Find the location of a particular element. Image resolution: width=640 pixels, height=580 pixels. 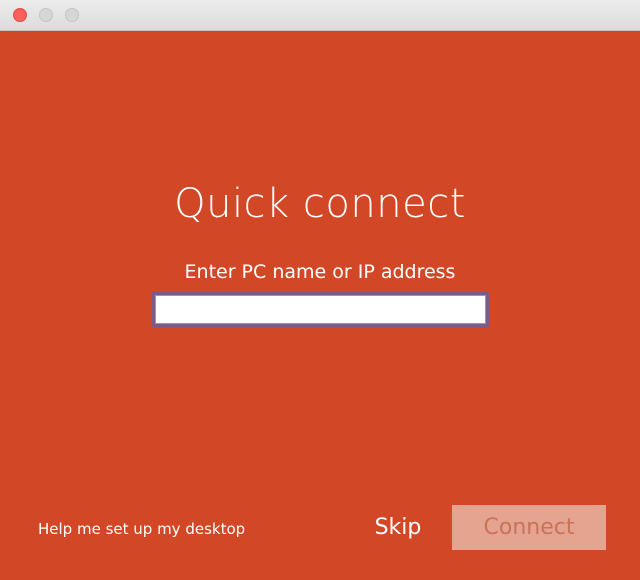

connect-button: Connect is located at coordinates (529, 527).